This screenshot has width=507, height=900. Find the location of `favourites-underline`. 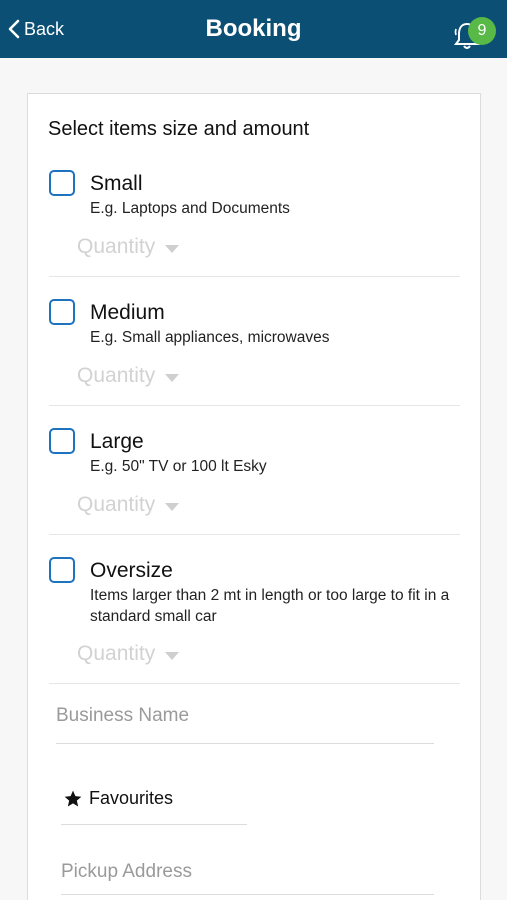

favourites-underline is located at coordinates (154, 824).